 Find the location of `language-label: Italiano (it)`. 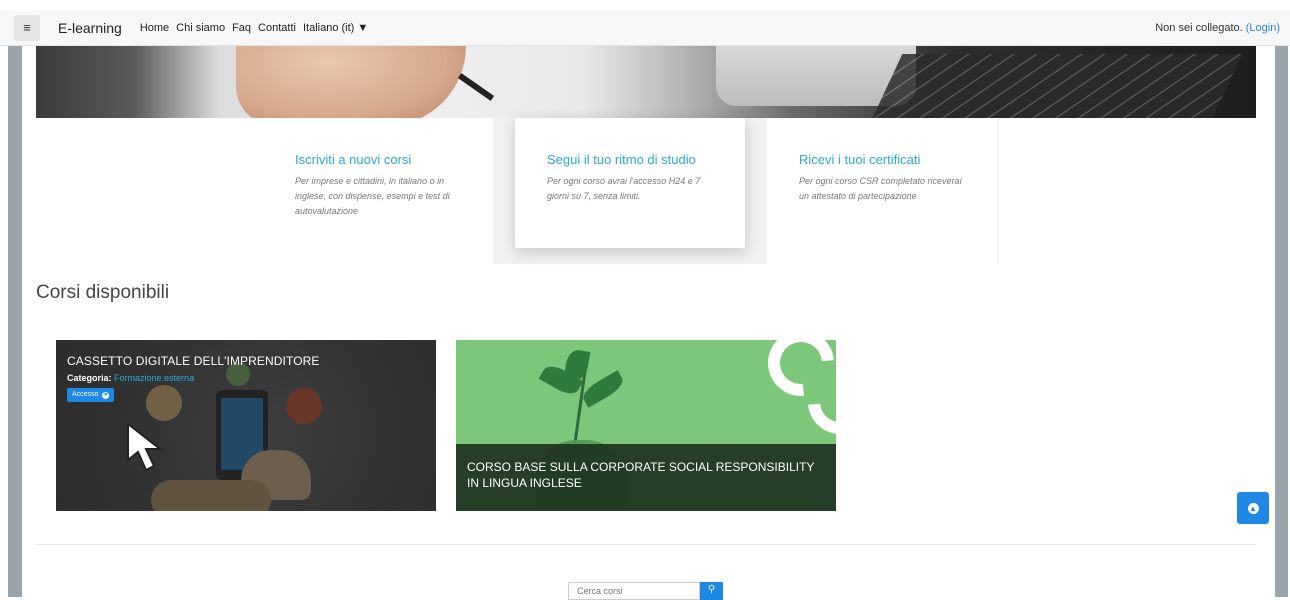

language-label: Italiano (it) is located at coordinates (328, 27).